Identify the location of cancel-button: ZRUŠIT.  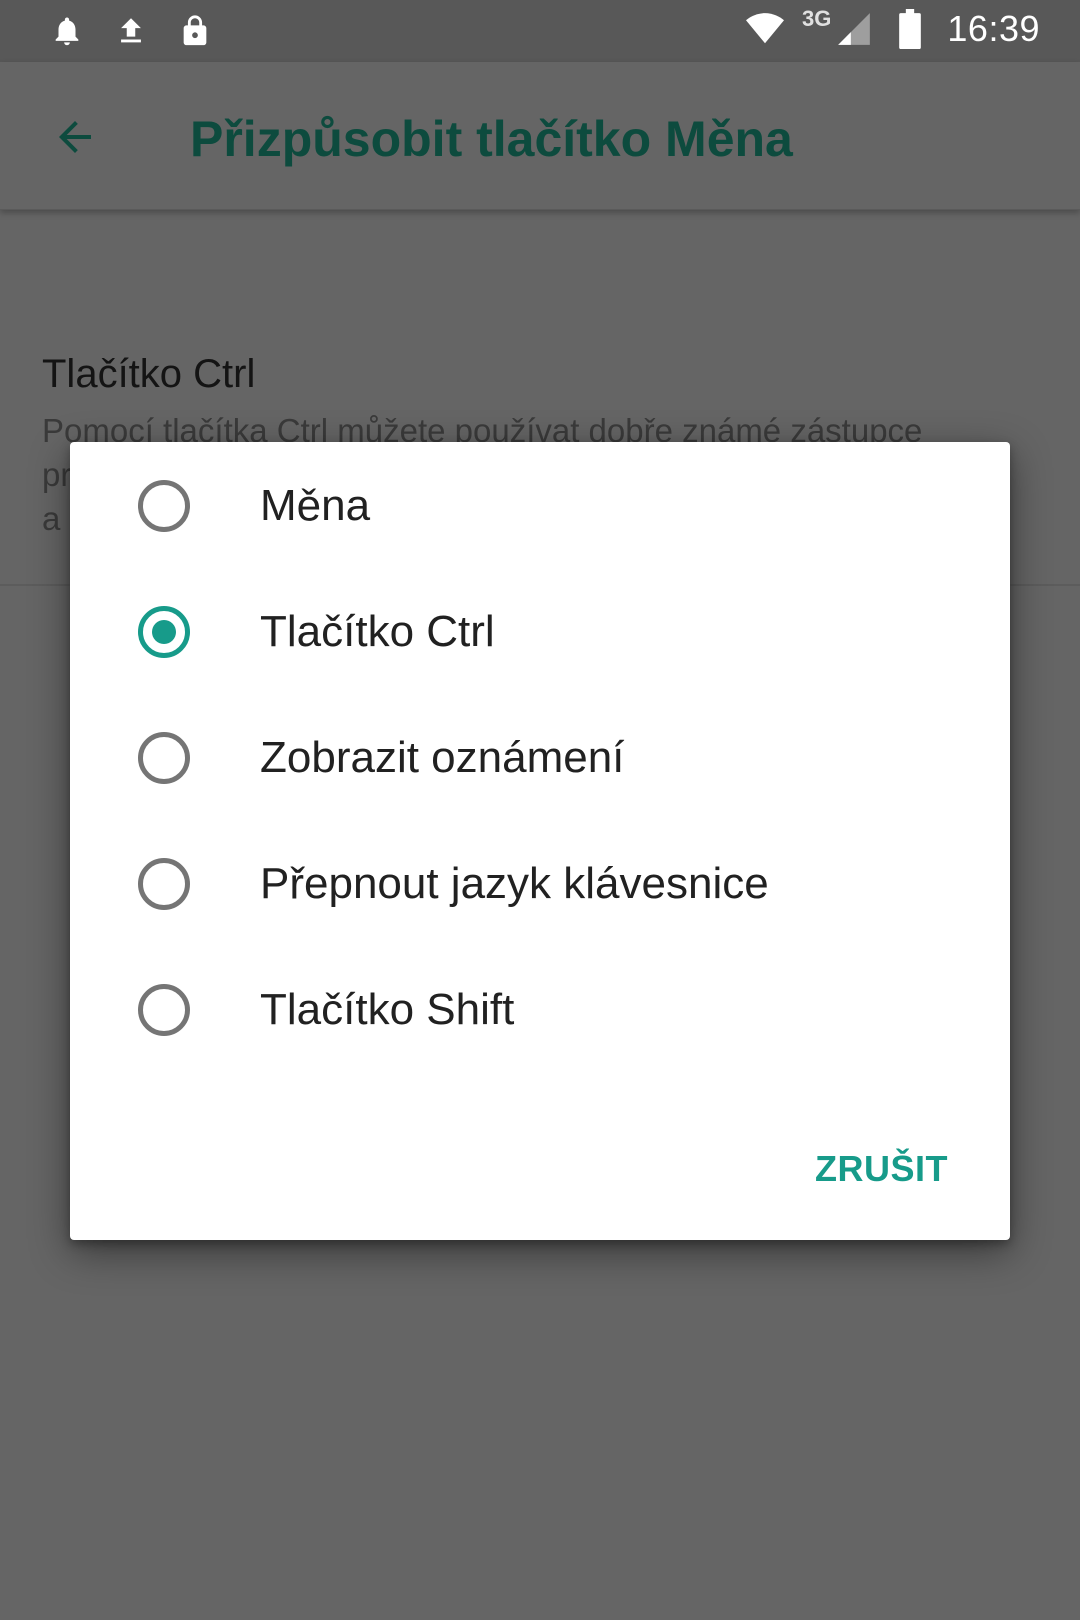
(881, 1169).